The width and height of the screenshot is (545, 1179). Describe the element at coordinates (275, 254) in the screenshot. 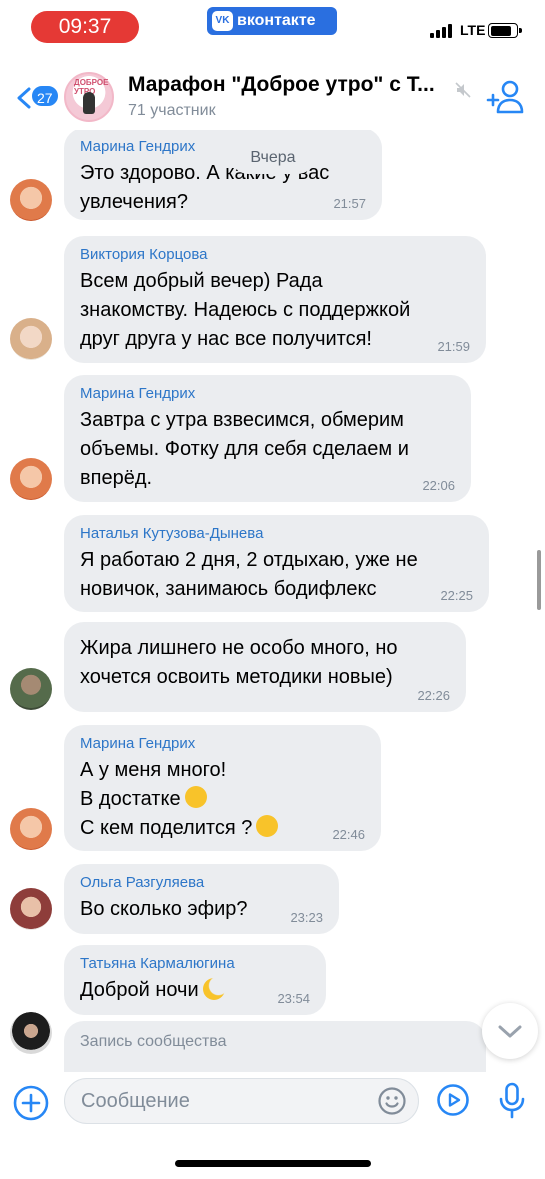

I see `message-sender: Виктория Корцова` at that location.